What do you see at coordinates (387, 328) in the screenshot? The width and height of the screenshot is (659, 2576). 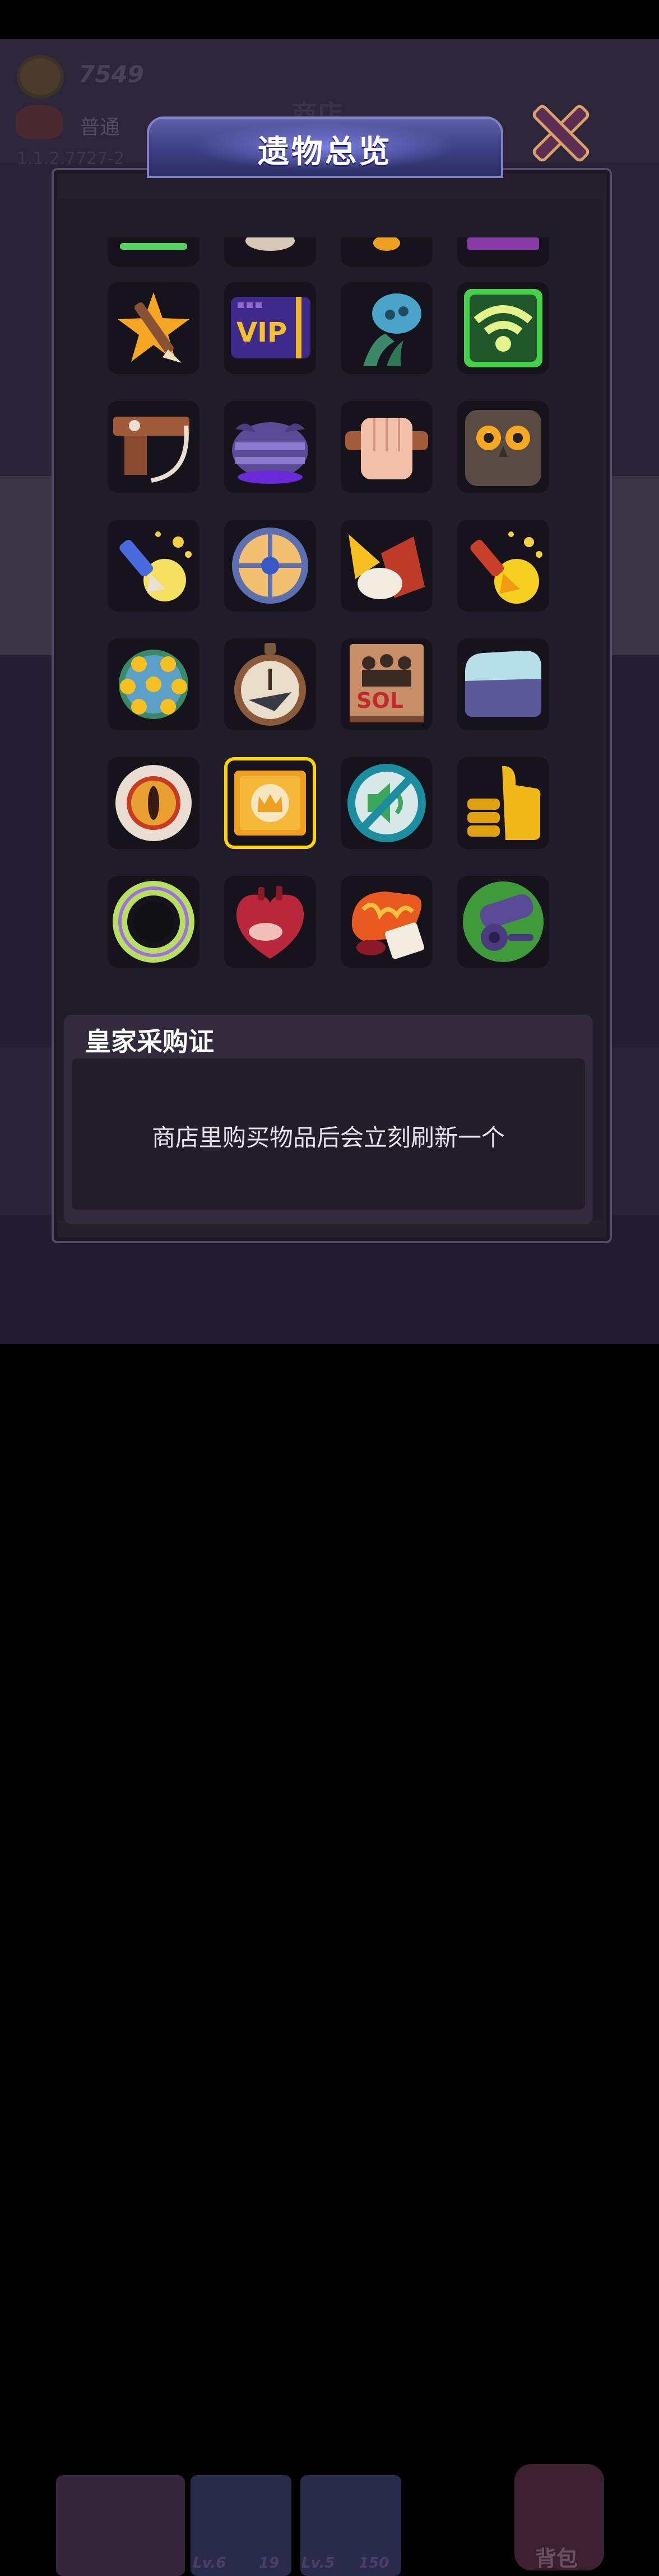 I see `tentacle-skull-icon` at bounding box center [387, 328].